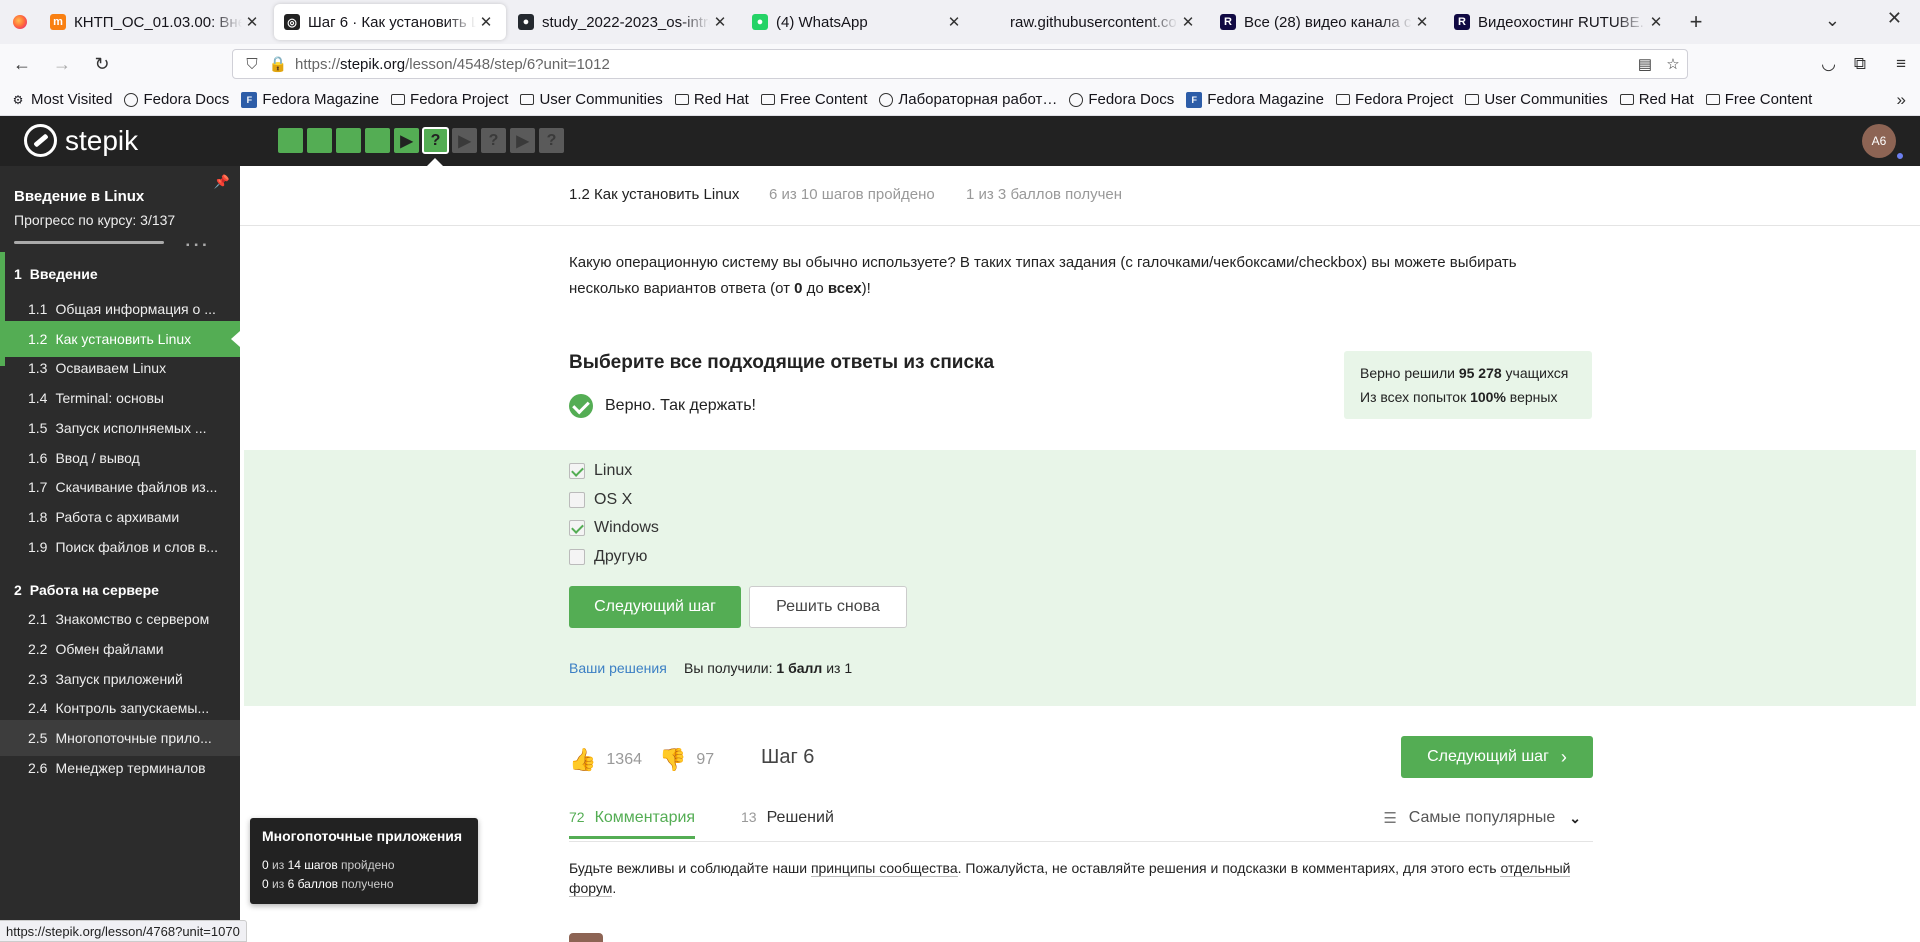  Describe the element at coordinates (464, 140) in the screenshot. I see `lesson-step-7: ▶` at that location.